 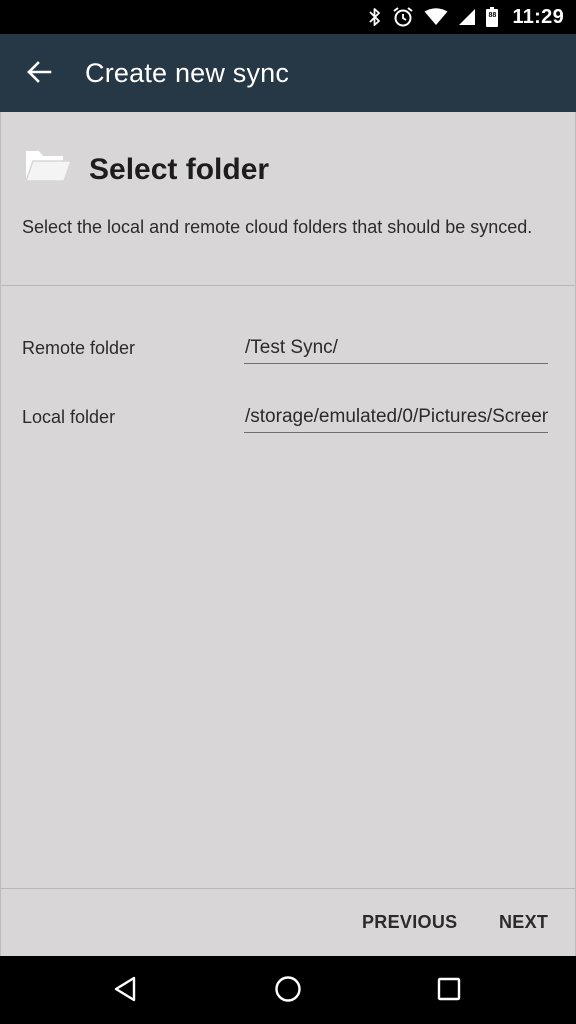 I want to click on back-button, so click(x=39, y=74).